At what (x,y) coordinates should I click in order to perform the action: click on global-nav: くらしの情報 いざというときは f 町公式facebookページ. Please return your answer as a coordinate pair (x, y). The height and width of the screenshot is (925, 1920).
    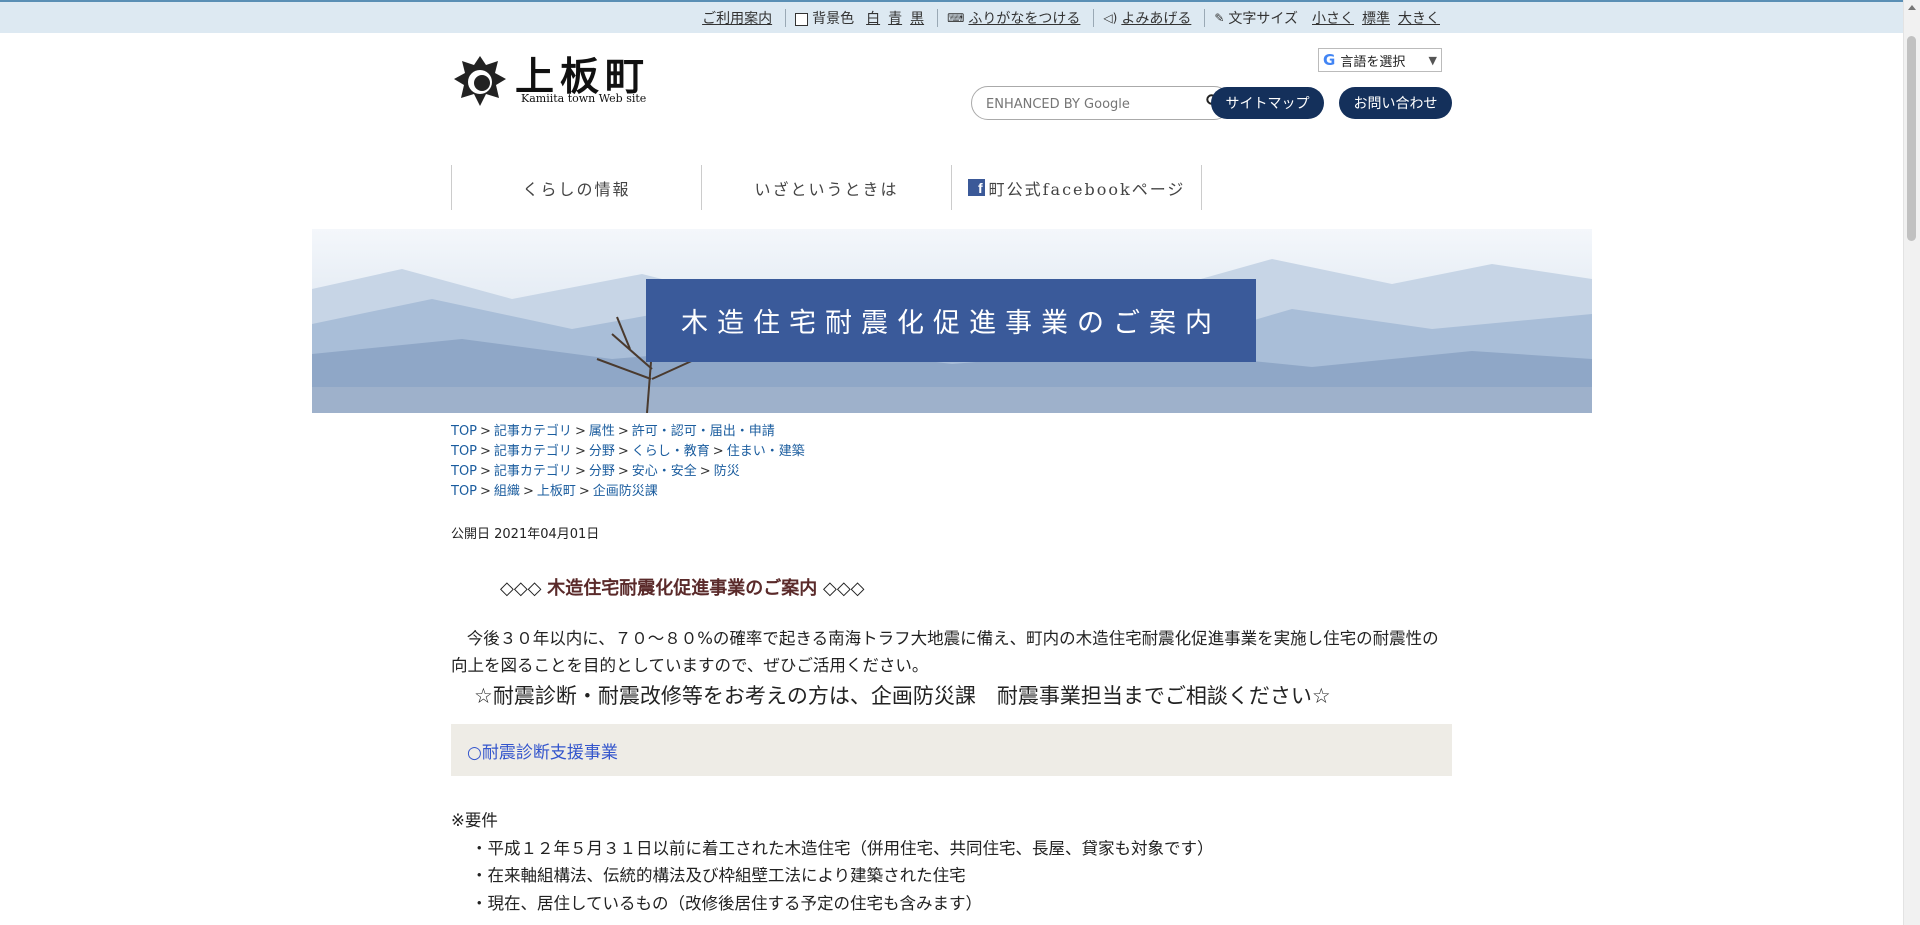
    Looking at the image, I should click on (826, 187).